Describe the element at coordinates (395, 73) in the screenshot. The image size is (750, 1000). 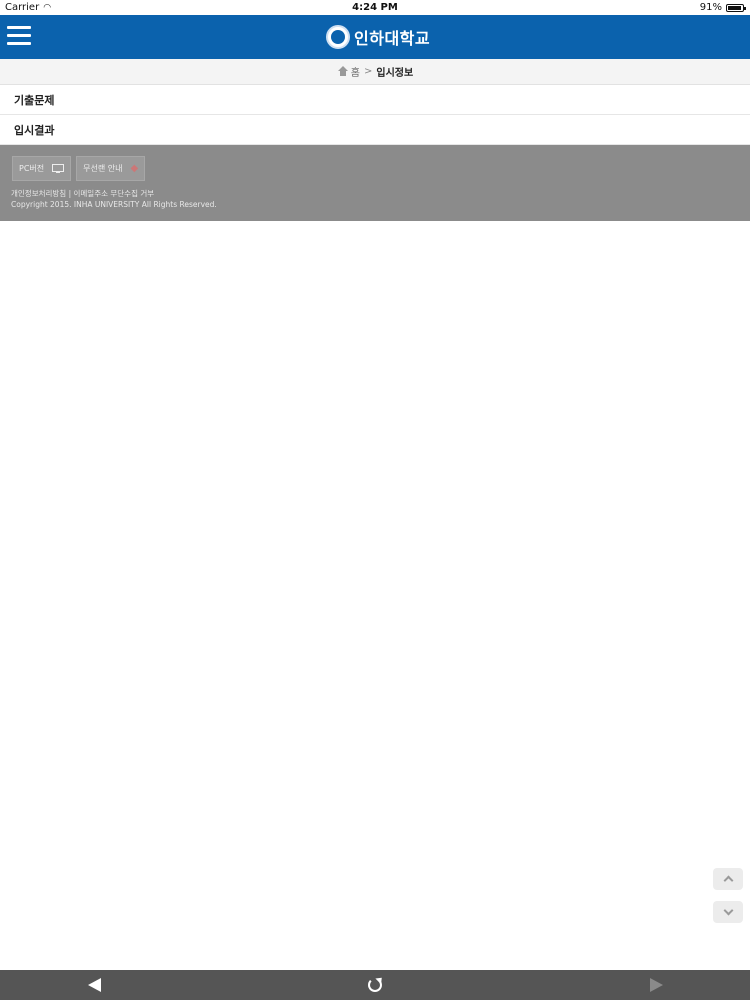
I see `breadcrumb-current: 입시정보` at that location.